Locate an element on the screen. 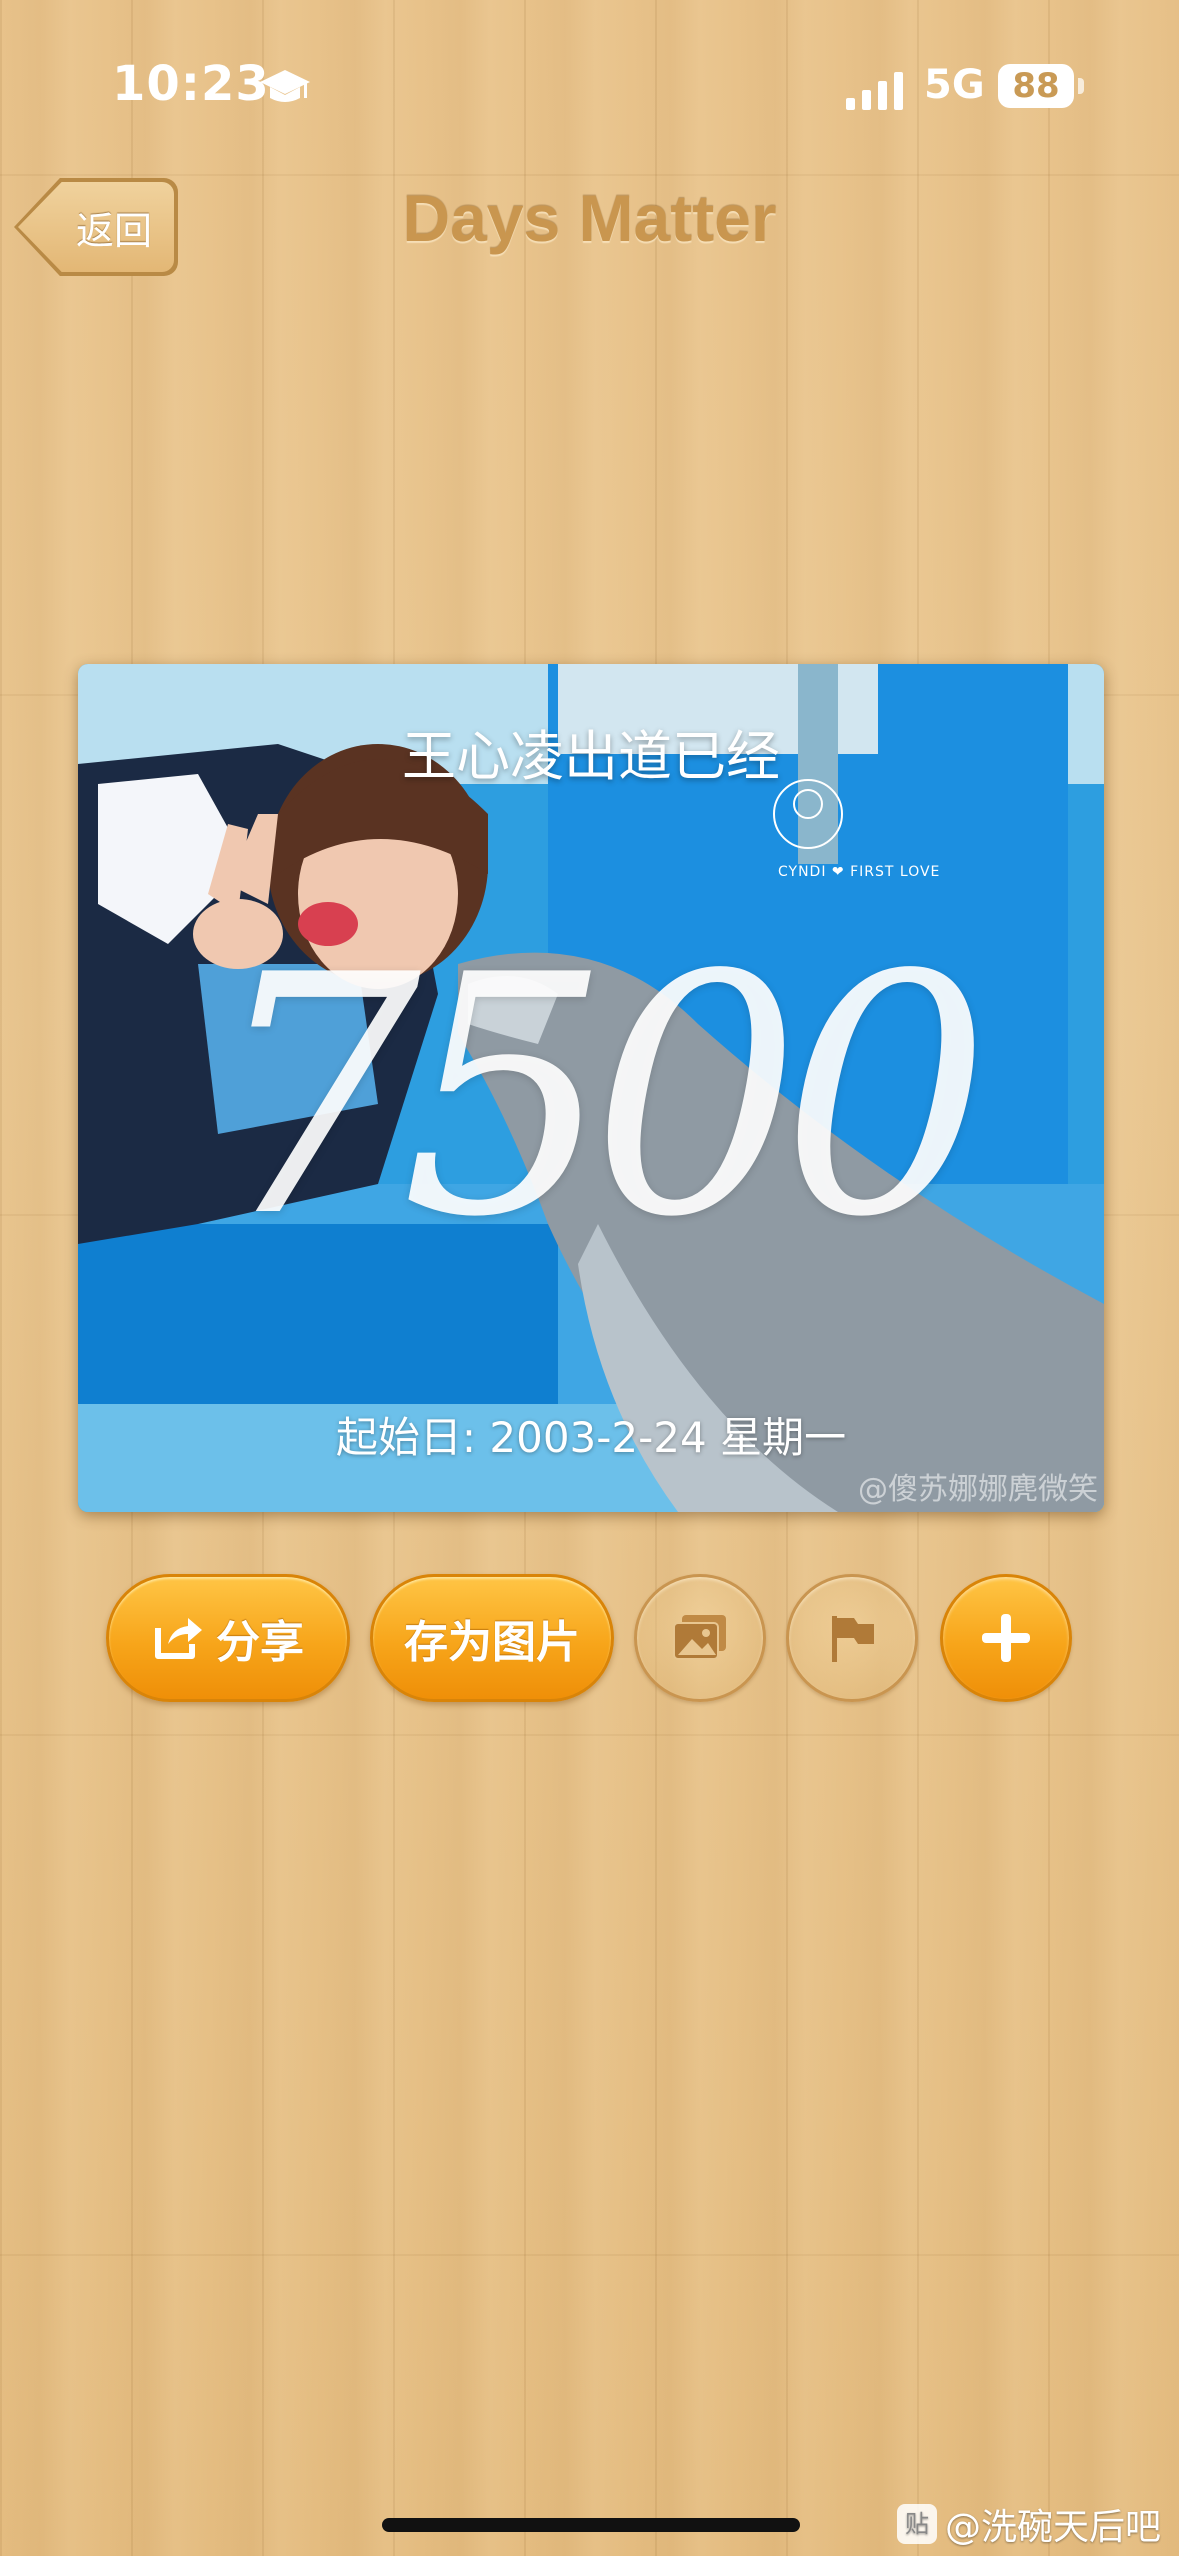 The height and width of the screenshot is (2556, 1179). forum-logo-icon: 贴 is located at coordinates (916, 2524).